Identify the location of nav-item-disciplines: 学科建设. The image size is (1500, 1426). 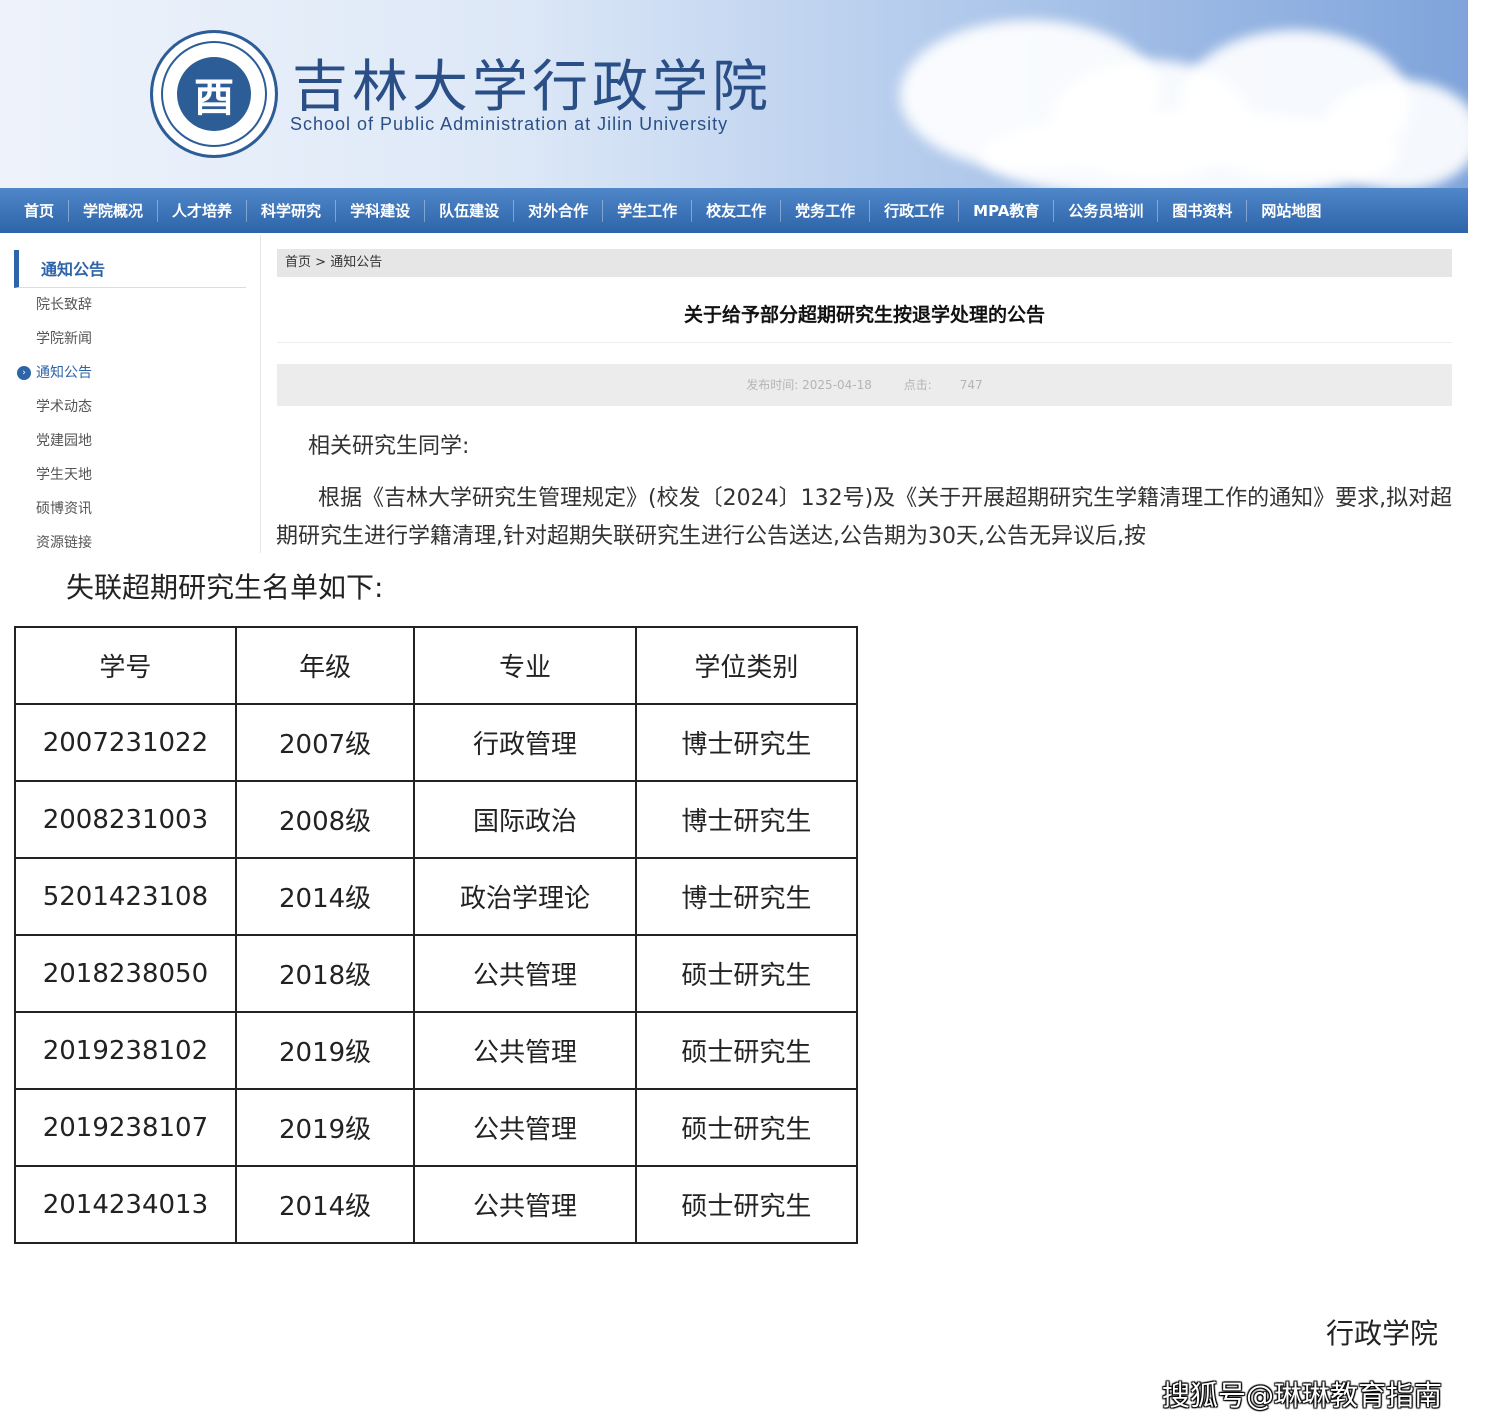
(381, 210).